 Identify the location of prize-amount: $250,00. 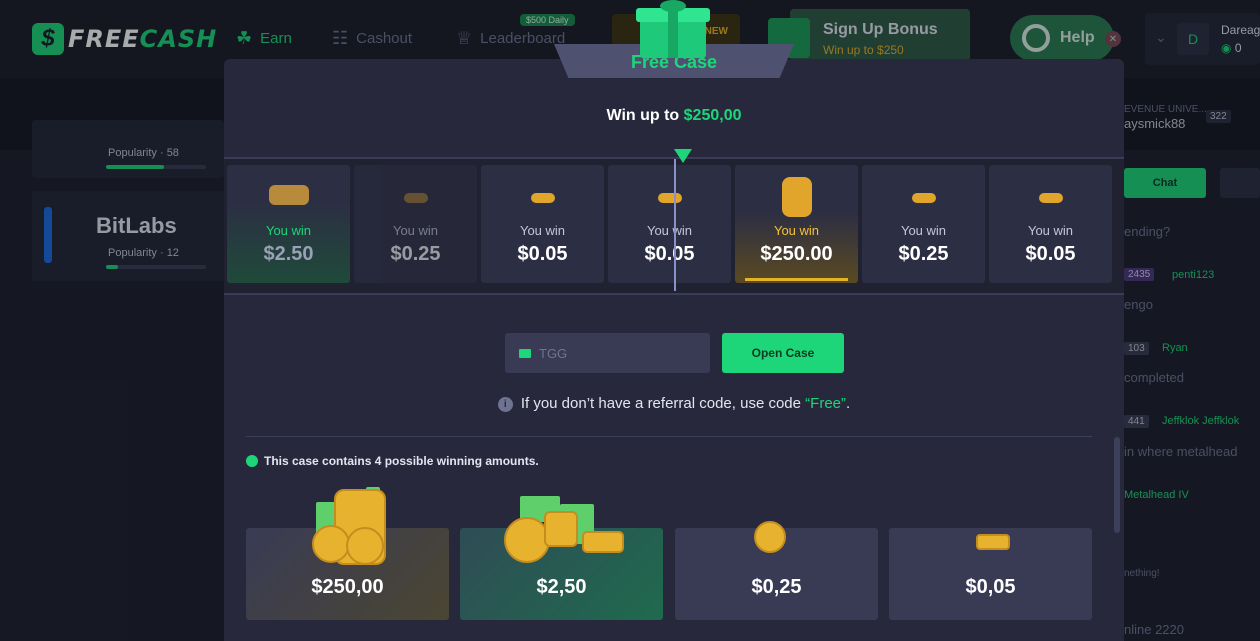
(347, 587).